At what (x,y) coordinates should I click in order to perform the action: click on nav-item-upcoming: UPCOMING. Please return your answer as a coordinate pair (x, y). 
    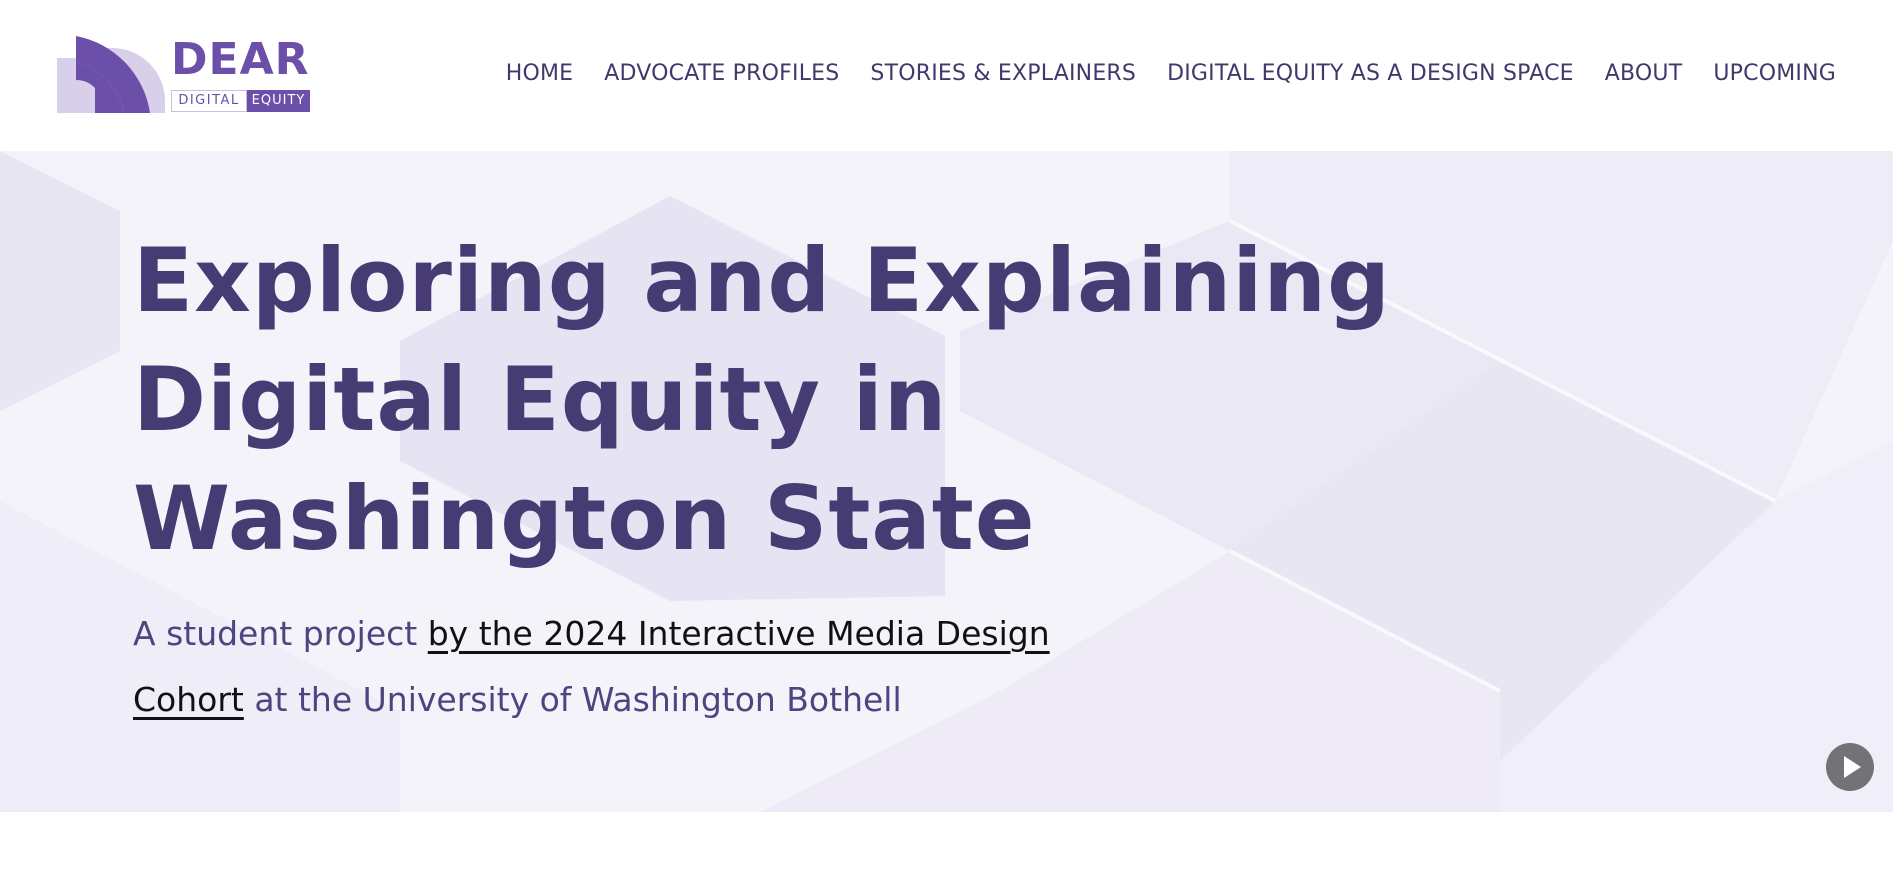
    Looking at the image, I should click on (1774, 74).